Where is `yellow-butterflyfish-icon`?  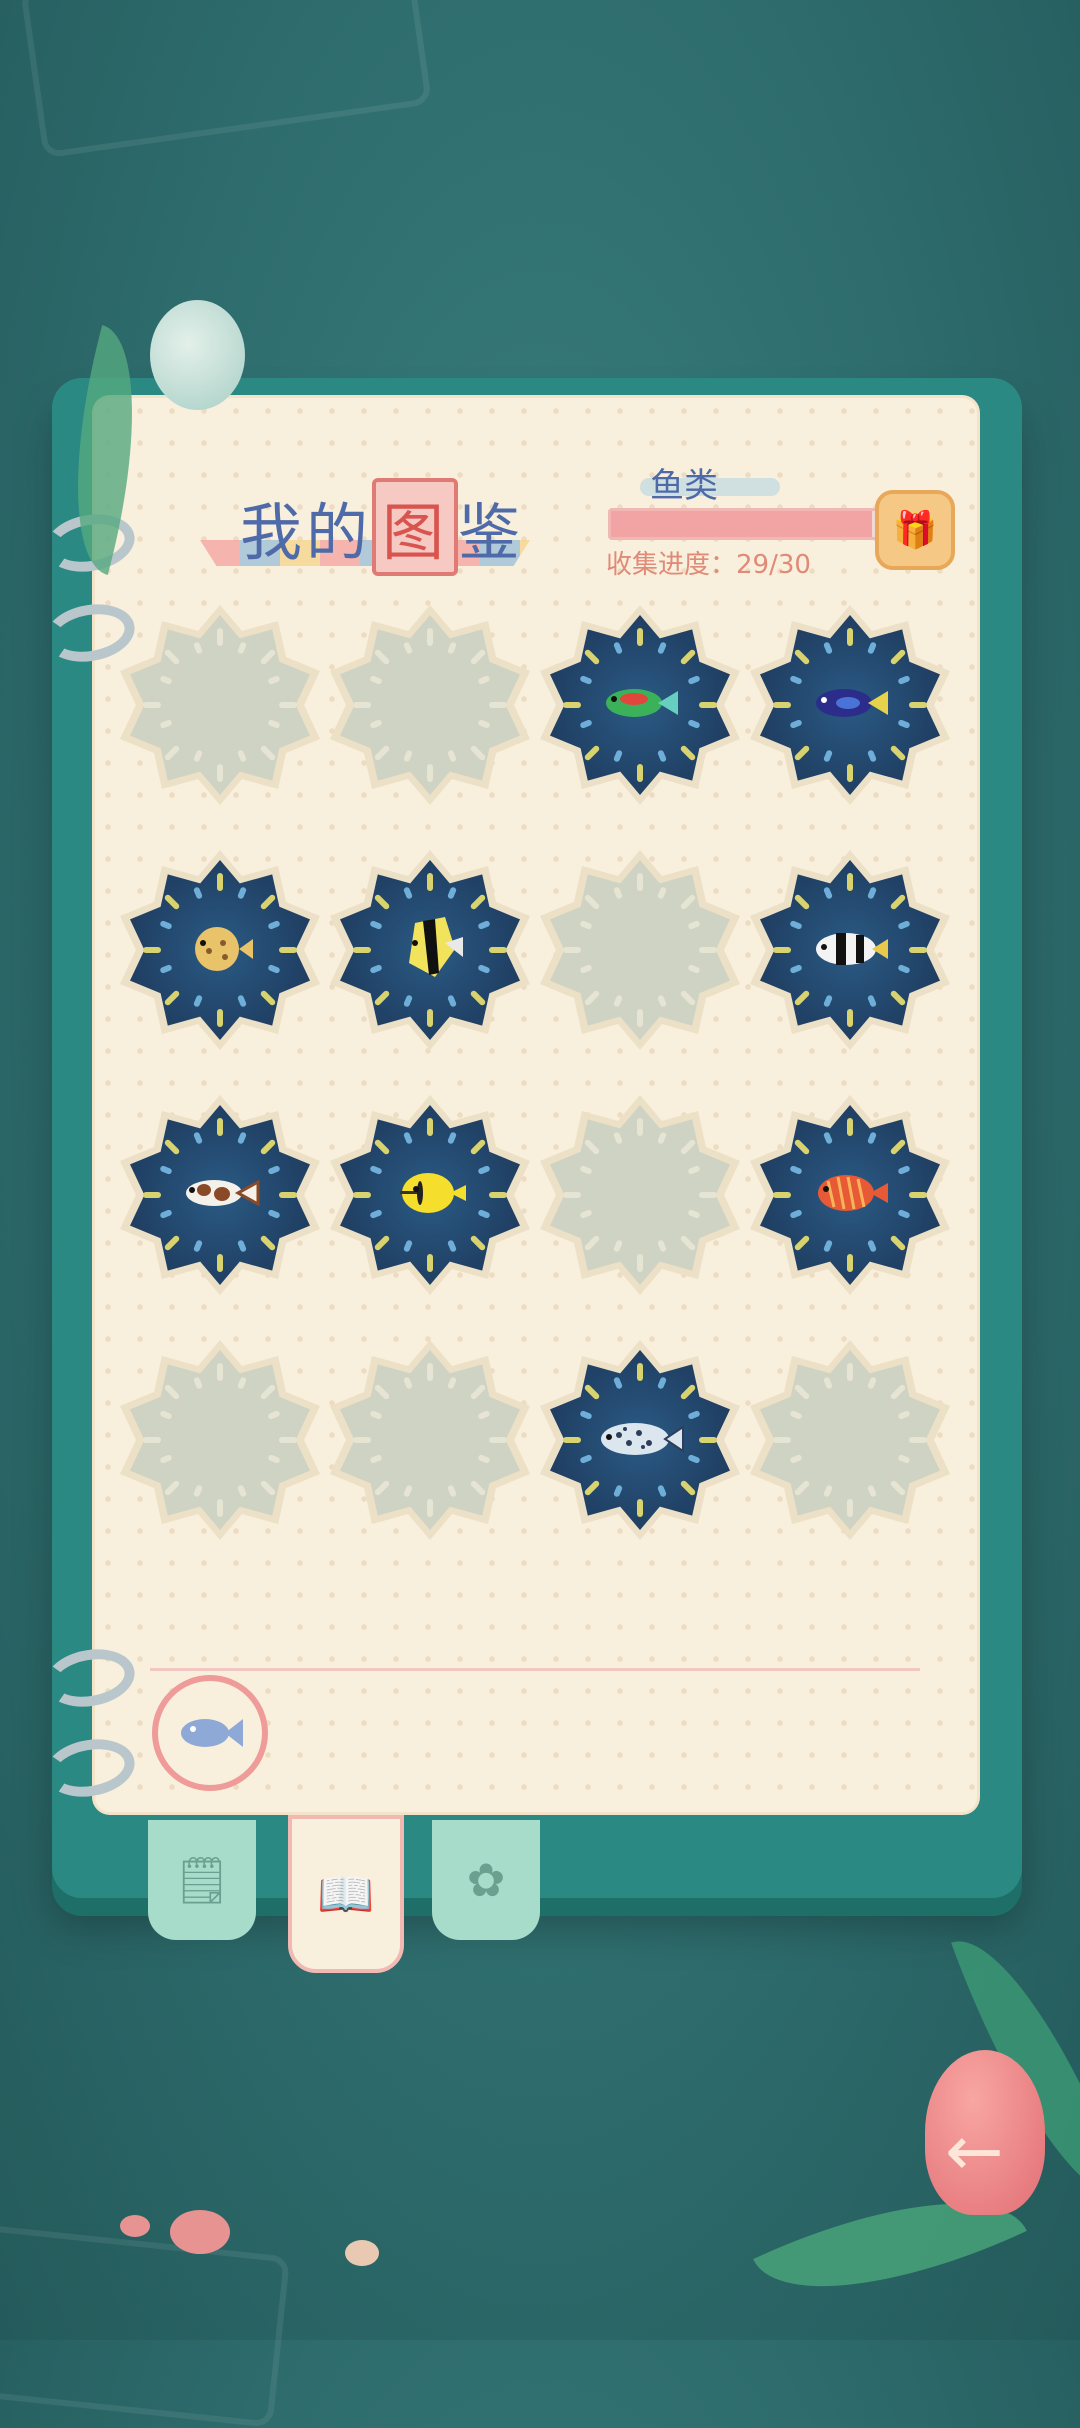 yellow-butterflyfish-icon is located at coordinates (430, 1195).